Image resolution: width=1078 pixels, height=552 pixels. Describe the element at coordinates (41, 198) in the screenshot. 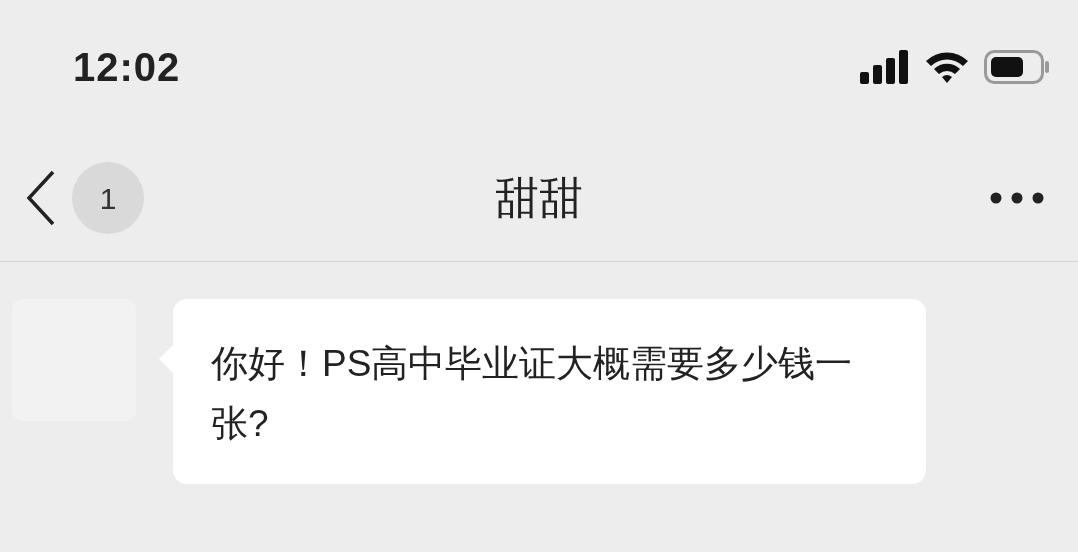

I see `back-icon` at that location.